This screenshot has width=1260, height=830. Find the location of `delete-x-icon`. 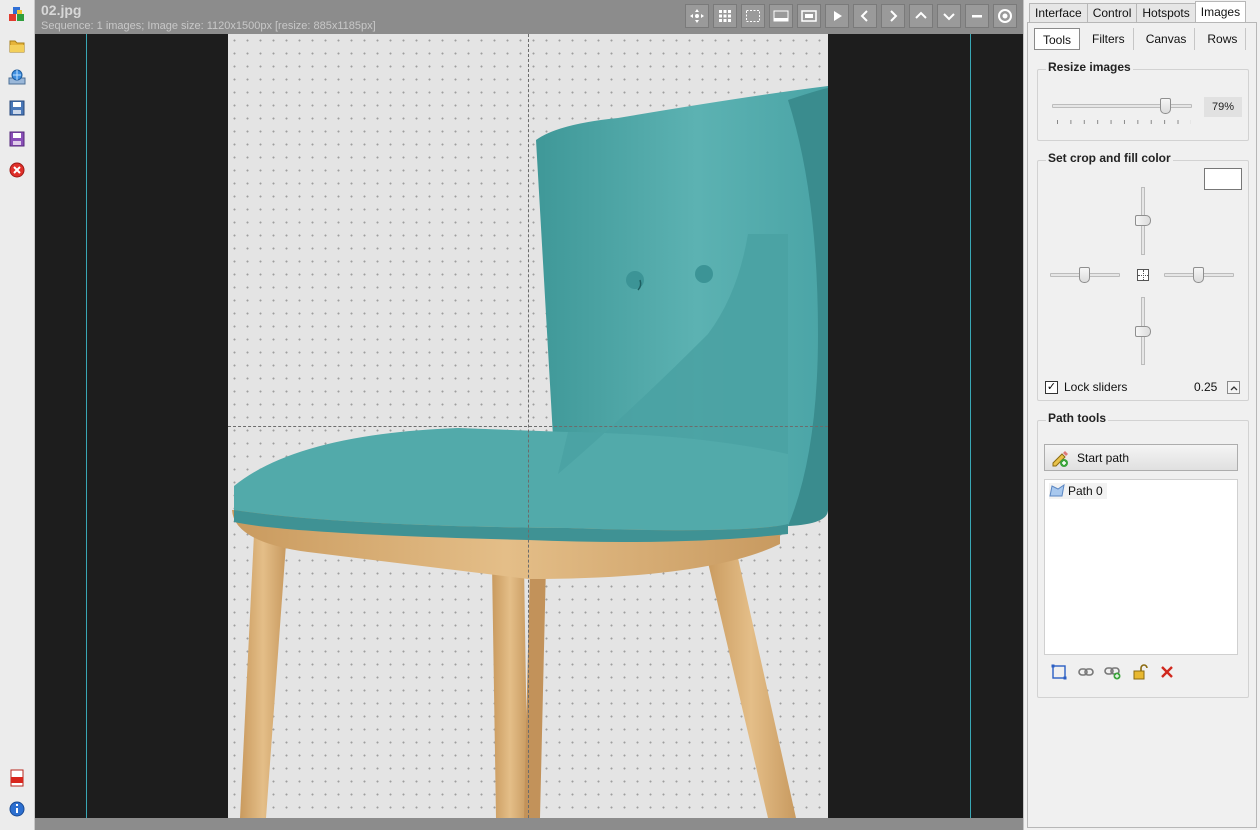

delete-x-icon is located at coordinates (1167, 672).